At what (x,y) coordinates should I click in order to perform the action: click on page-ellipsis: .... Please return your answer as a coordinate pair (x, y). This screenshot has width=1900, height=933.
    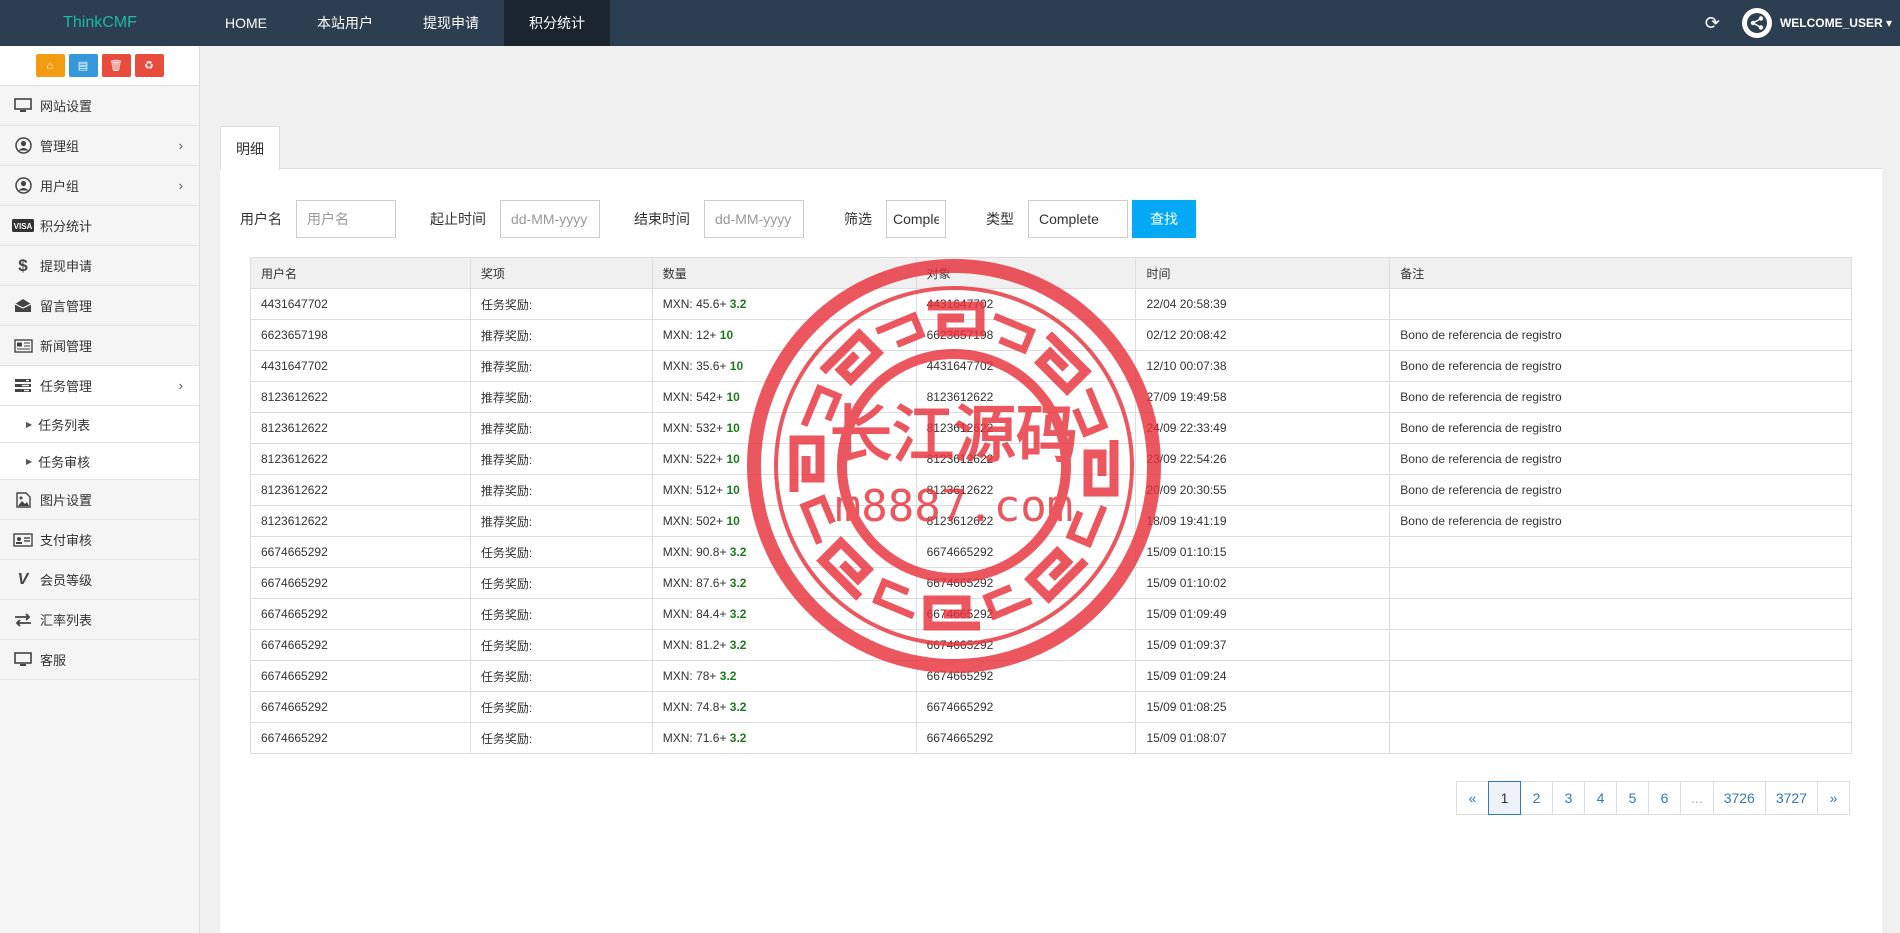
    Looking at the image, I should click on (1697, 798).